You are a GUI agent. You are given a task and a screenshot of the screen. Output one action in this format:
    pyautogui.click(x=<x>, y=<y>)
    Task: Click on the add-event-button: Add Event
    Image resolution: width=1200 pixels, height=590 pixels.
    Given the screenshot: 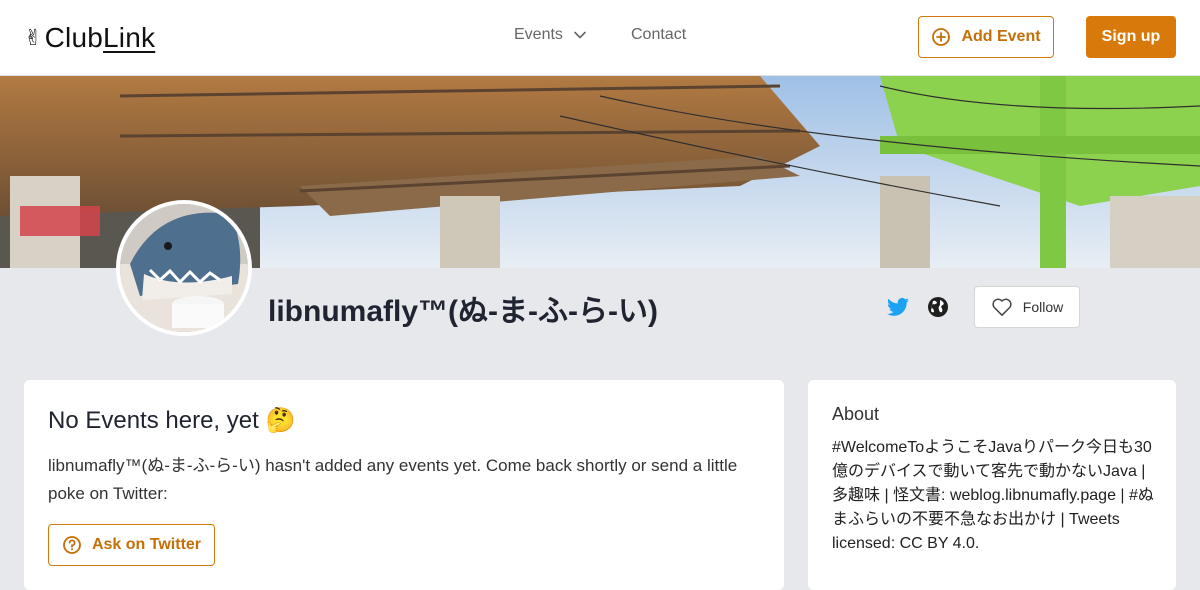 What is the action you would take?
    pyautogui.click(x=986, y=37)
    